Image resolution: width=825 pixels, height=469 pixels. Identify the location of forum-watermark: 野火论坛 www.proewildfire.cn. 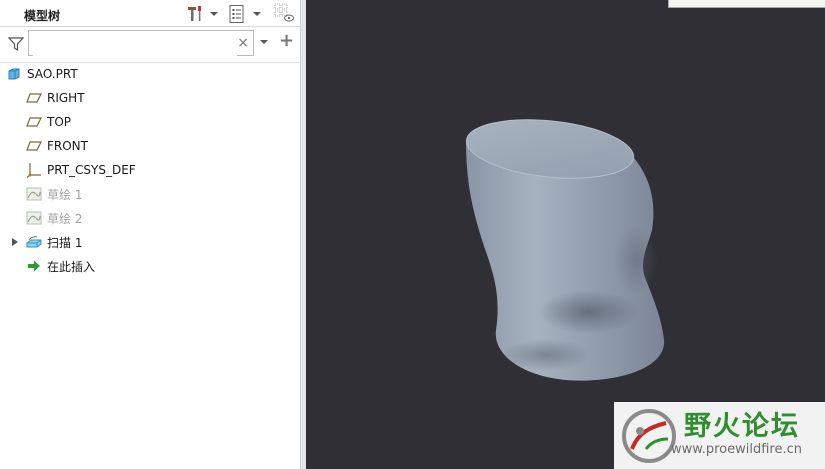
(719, 435).